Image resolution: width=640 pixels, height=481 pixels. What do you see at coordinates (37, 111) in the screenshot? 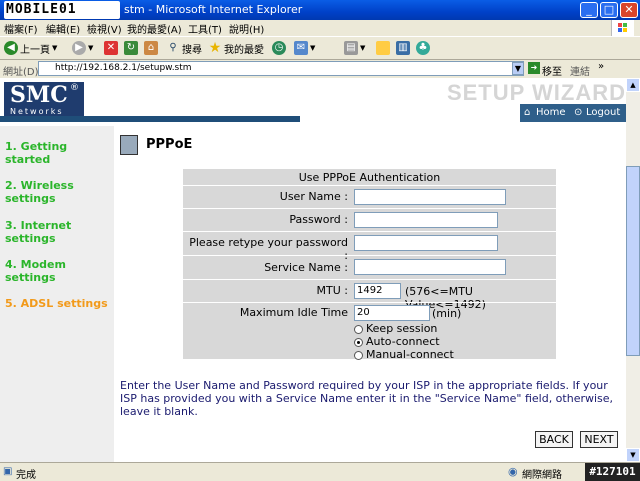
I see `smc-logo-sub: Networks` at bounding box center [37, 111].